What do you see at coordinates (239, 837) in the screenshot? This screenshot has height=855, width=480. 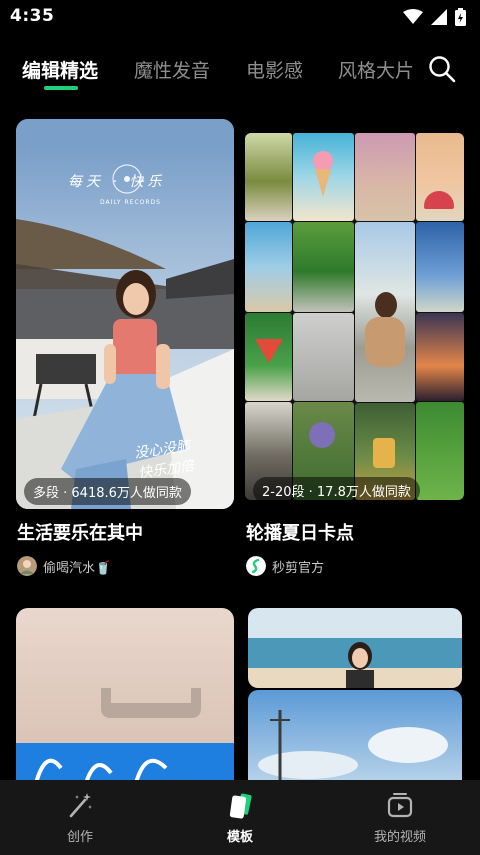 I see `nav-templates-label: 模板` at bounding box center [239, 837].